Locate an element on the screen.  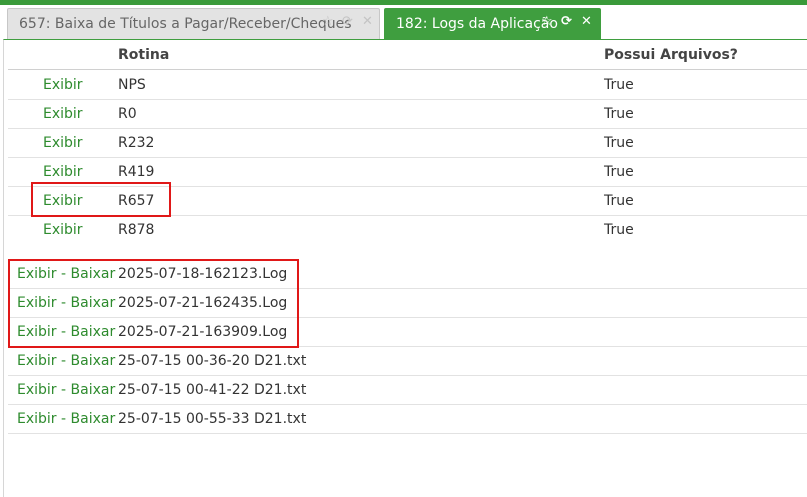
rotina-cell: R419 is located at coordinates (136, 172).